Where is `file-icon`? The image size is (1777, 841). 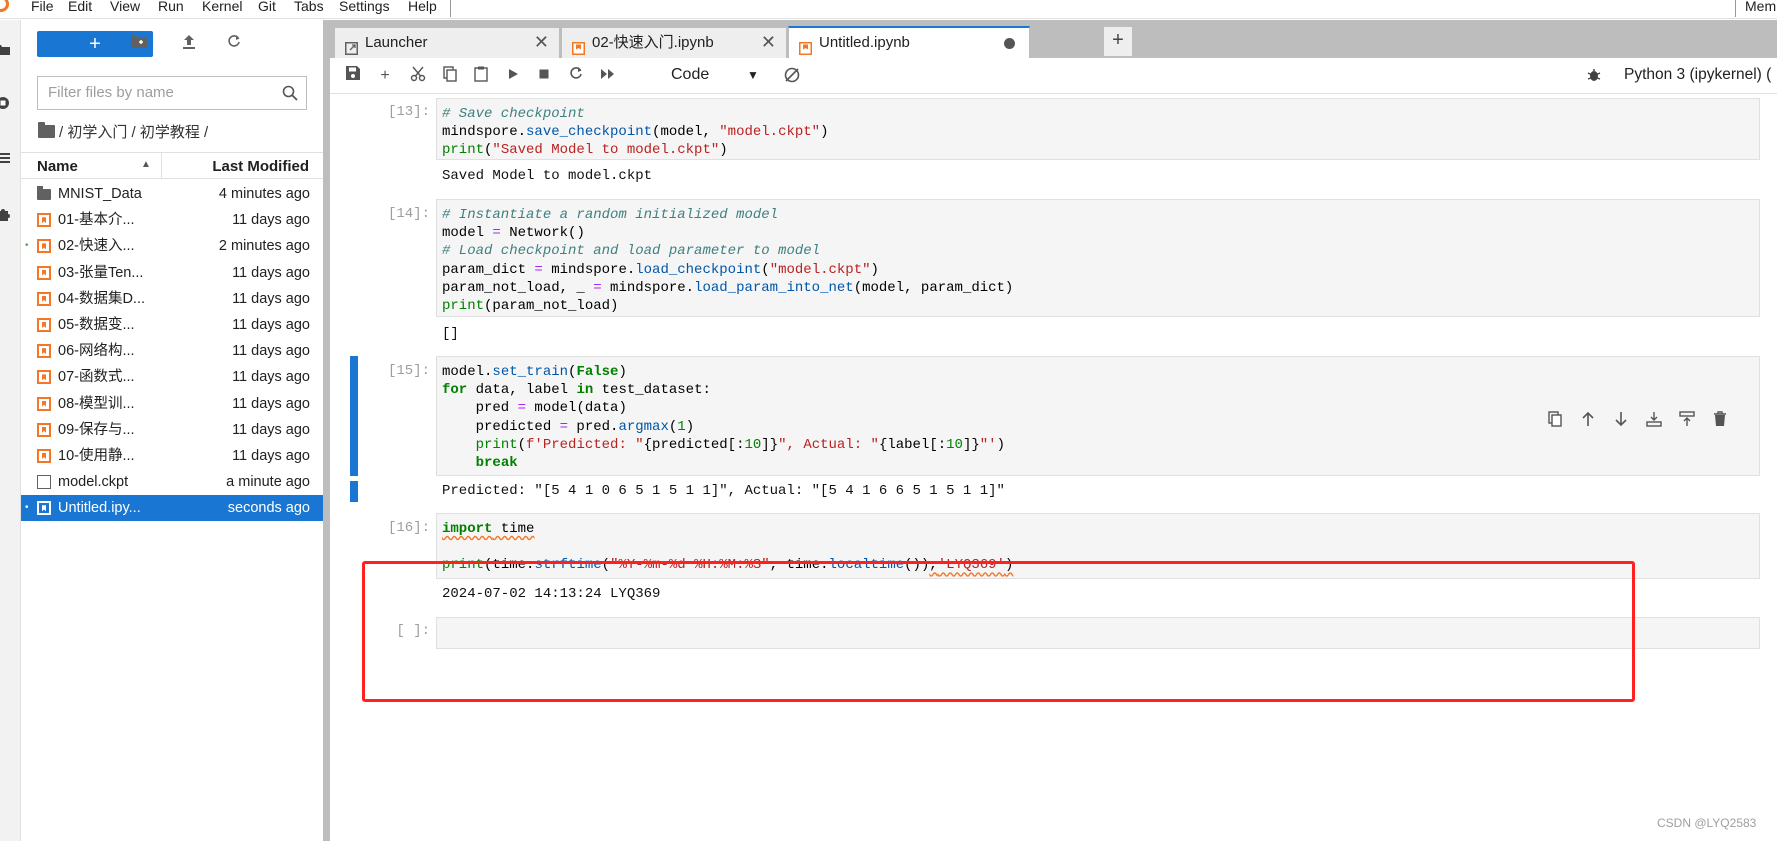 file-icon is located at coordinates (44, 482).